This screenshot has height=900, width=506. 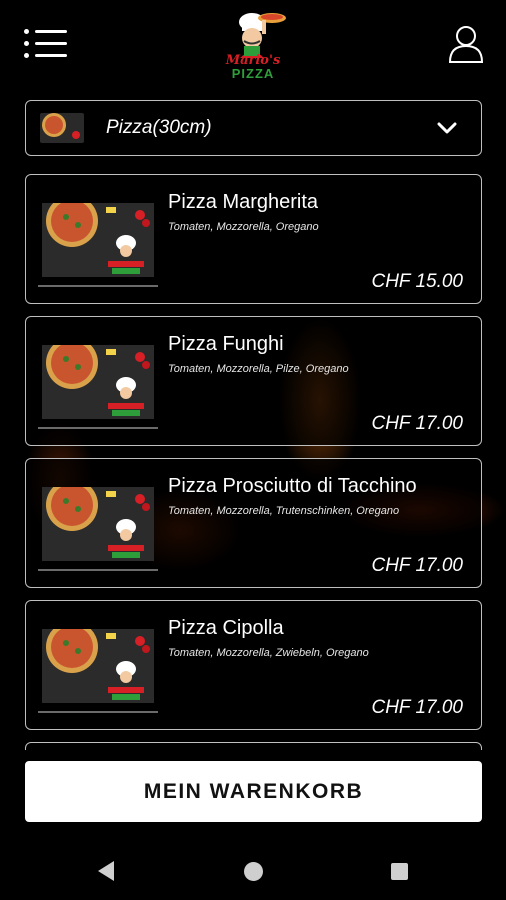 I want to click on pizza-name: Pizza Prosciutto di Tacchino, so click(x=292, y=486).